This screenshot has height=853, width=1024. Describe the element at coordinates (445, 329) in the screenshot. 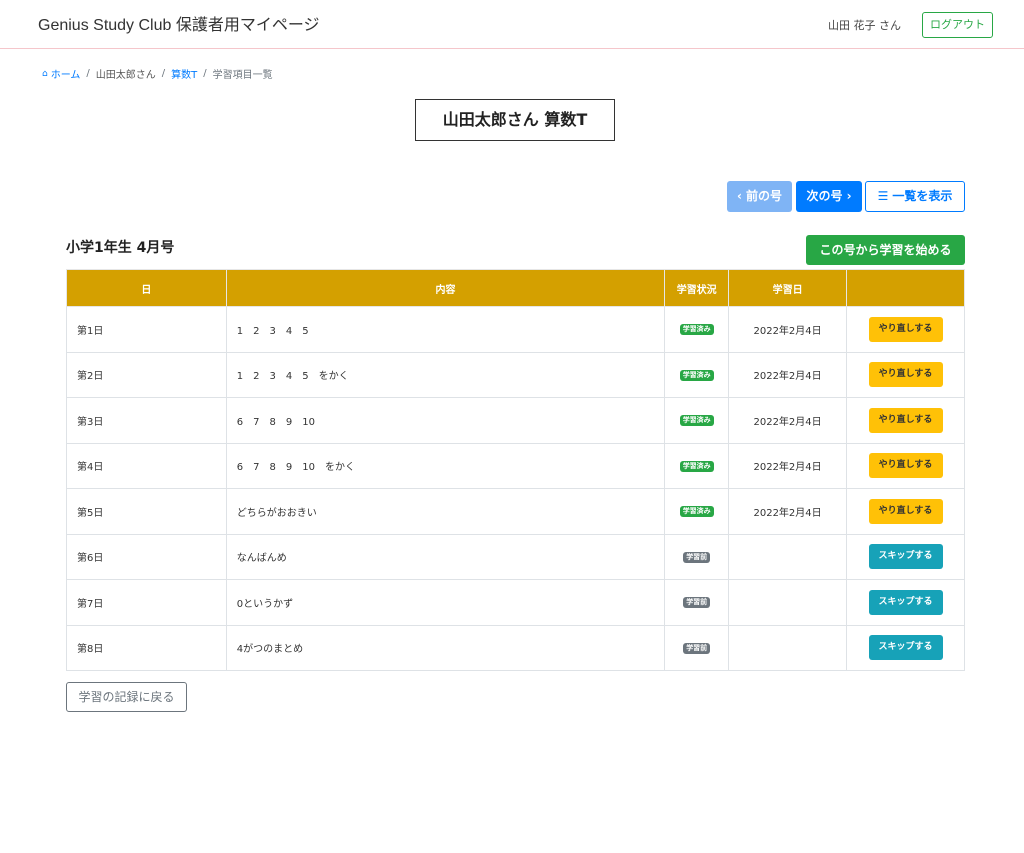

I see `content-cell: 1 2 3 4 5` at that location.